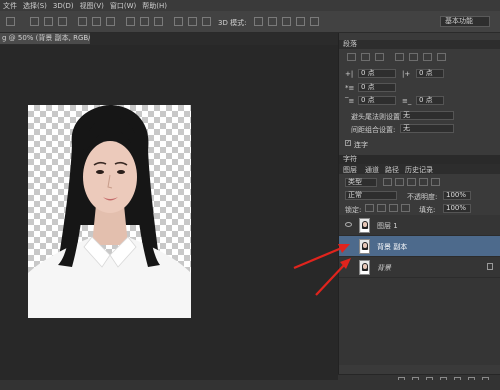 This screenshot has height=390, width=500. Describe the element at coordinates (419, 290) in the screenshot. I see `layers-list: 图层 1 背景 副本 背景` at that location.